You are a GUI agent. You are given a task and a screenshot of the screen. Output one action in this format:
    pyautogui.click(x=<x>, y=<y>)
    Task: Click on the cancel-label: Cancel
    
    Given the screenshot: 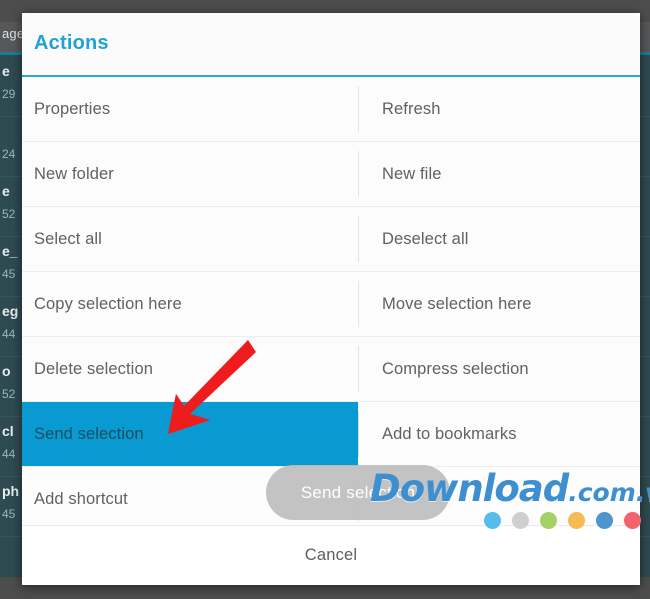 What is the action you would take?
    pyautogui.click(x=331, y=555)
    